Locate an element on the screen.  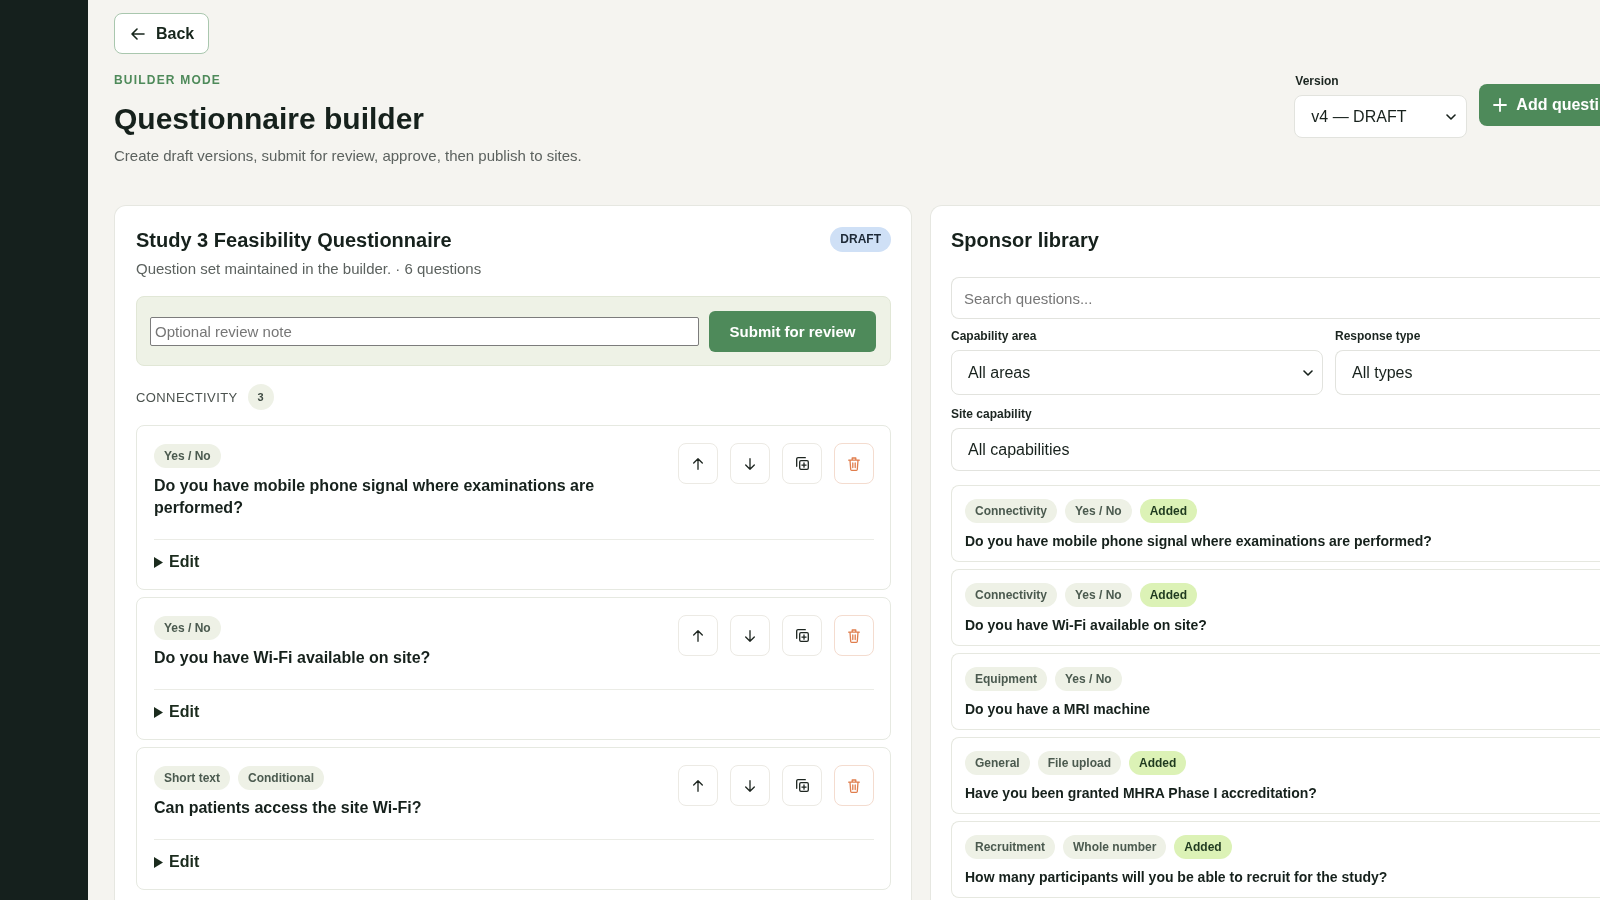
type-tag: File upload is located at coordinates (1079, 763).